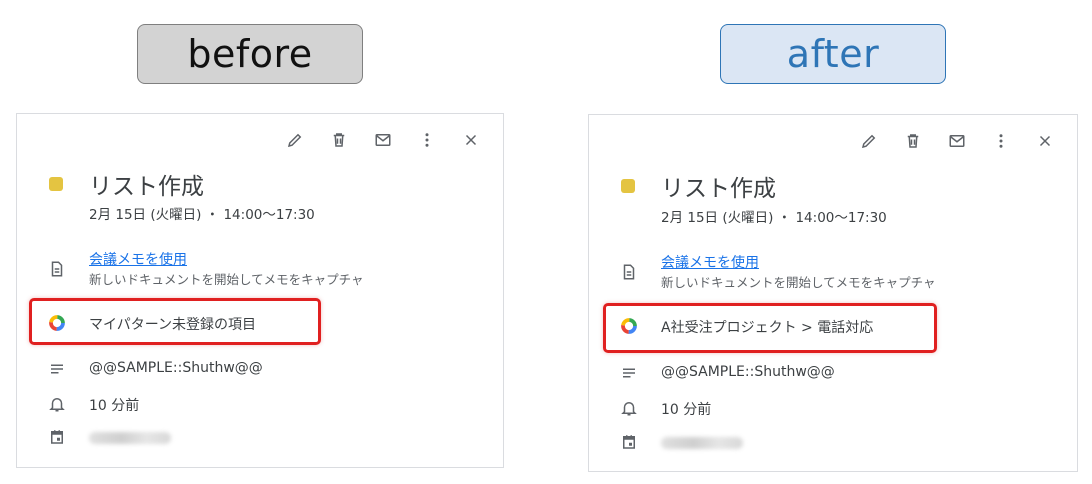  What do you see at coordinates (250, 54) in the screenshot?
I see `before-label: before` at bounding box center [250, 54].